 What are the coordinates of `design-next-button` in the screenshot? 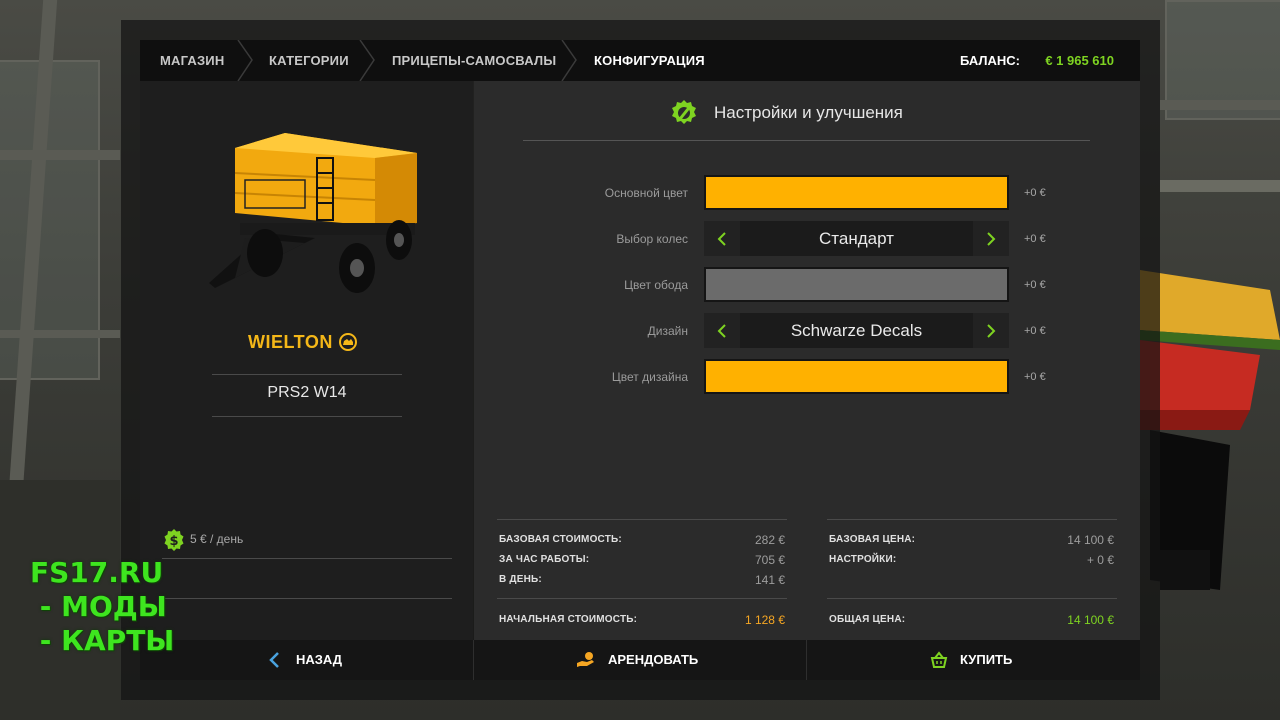 It's located at (991, 330).